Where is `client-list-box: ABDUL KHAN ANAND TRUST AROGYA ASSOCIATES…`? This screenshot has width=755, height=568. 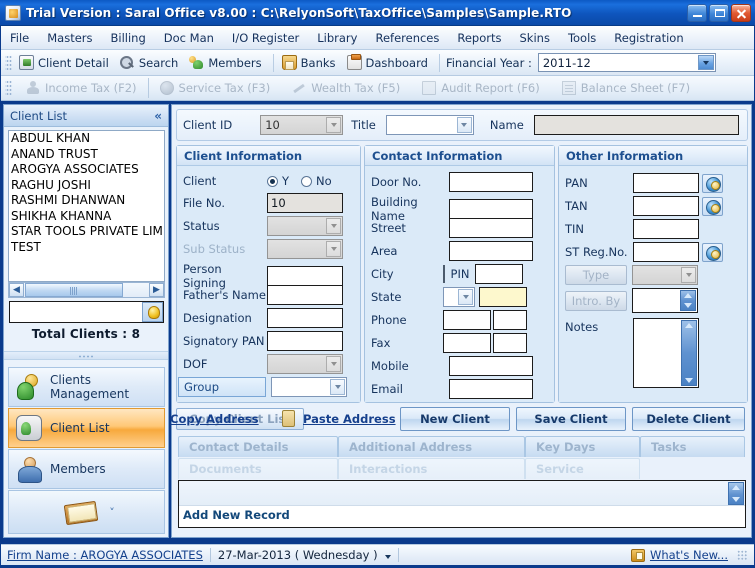
client-list-box: ABDUL KHAN ANAND TRUST AROGYA ASSOCIATES… is located at coordinates (86, 206).